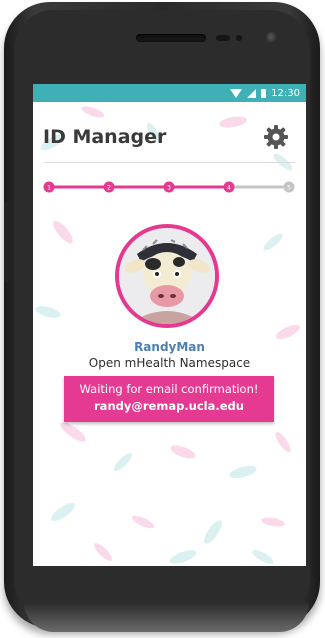  Describe the element at coordinates (285, 93) in the screenshot. I see `status-time: 12:30` at that location.